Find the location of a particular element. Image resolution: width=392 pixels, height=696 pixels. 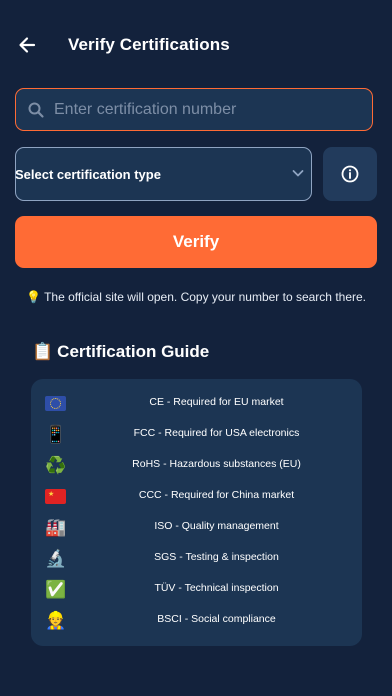

recycle-icon: ♻️ is located at coordinates (56, 465).